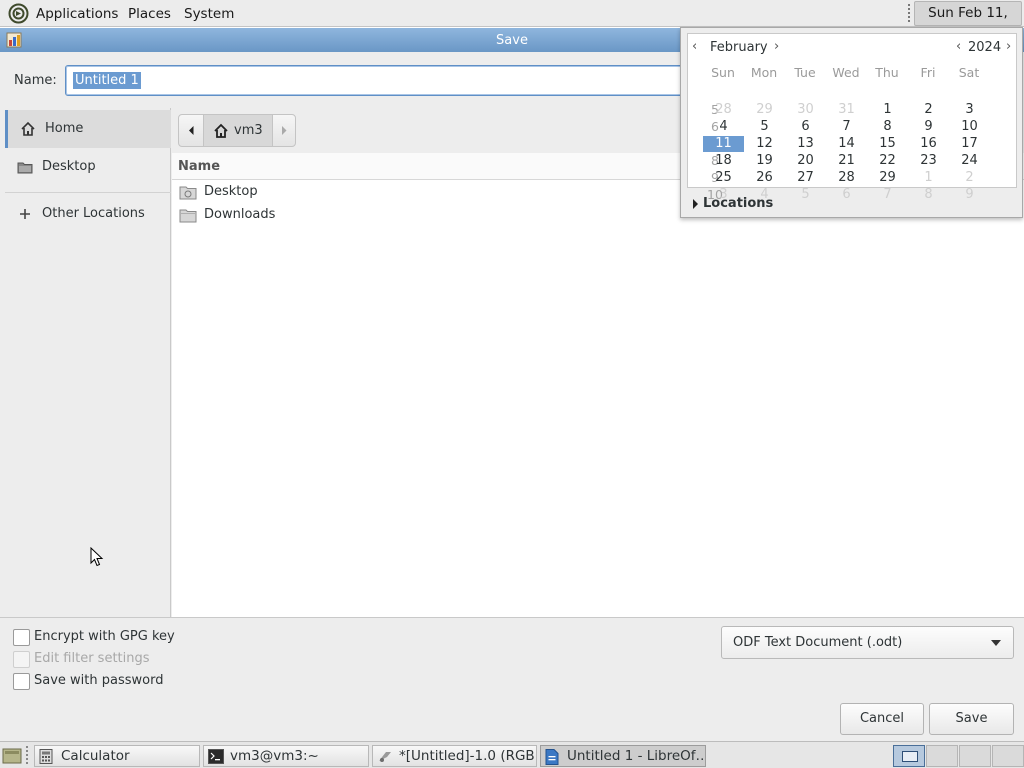 The height and width of the screenshot is (768, 1024). Describe the element at coordinates (28, 128) in the screenshot. I see `home-icon` at that location.